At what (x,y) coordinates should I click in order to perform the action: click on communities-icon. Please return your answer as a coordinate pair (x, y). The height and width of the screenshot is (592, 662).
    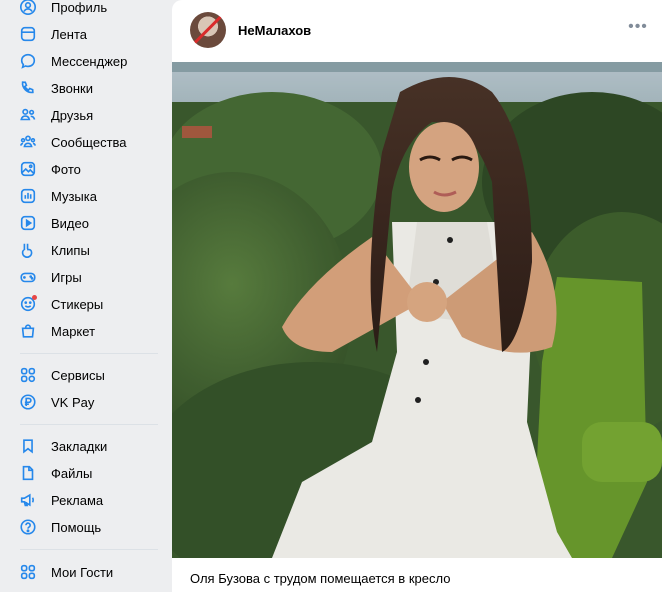
    Looking at the image, I should click on (28, 142).